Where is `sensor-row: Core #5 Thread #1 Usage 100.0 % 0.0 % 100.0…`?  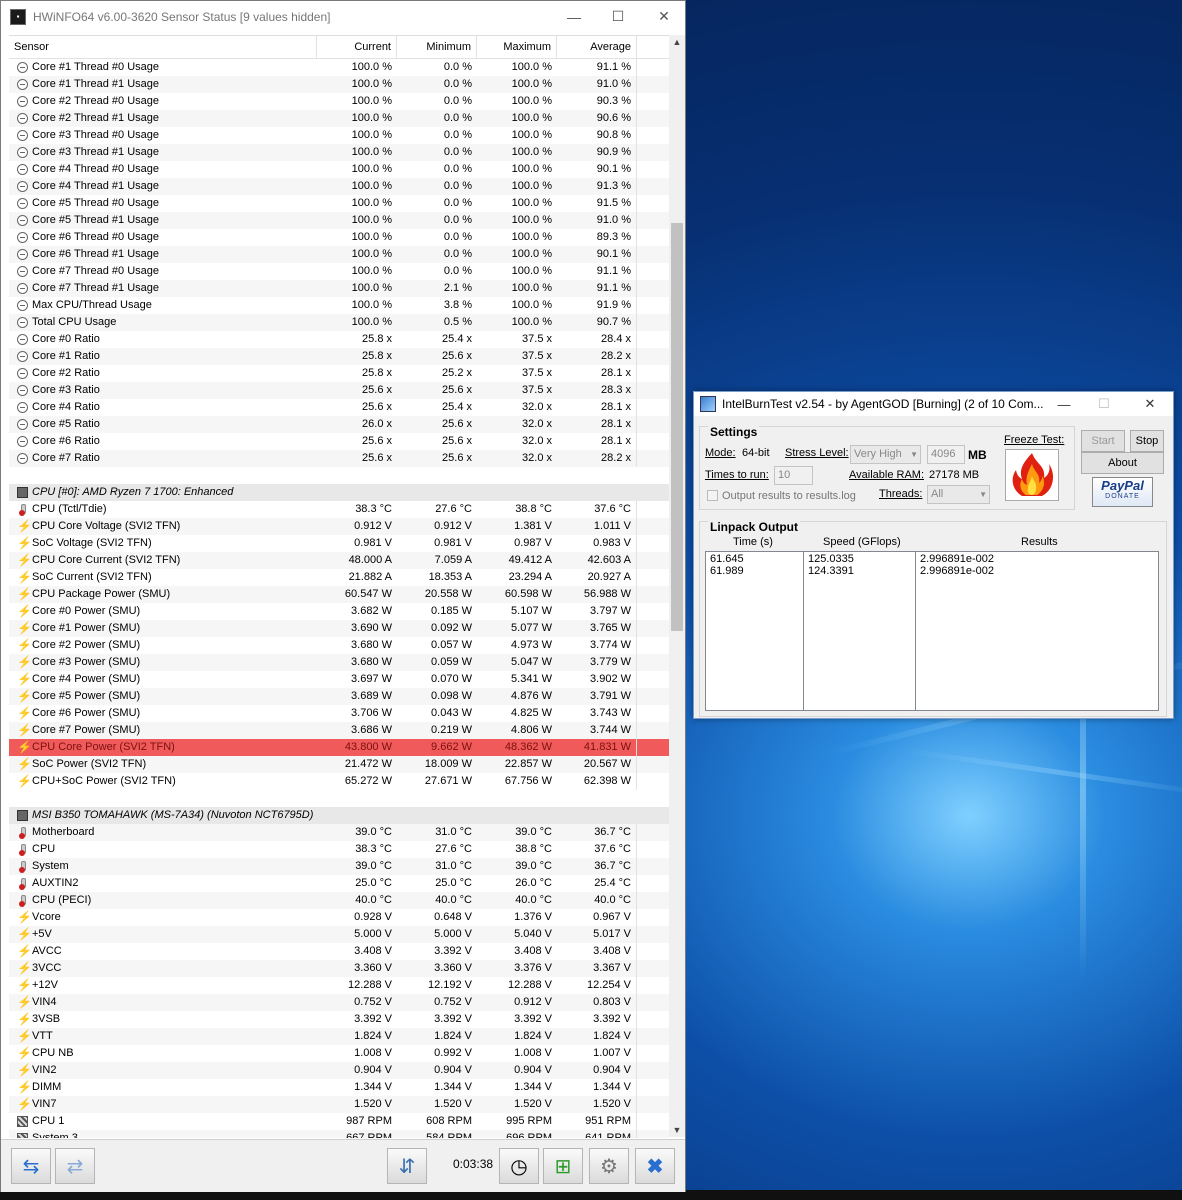
sensor-row: Core #5 Thread #1 Usage 100.0 % 0.0 % 100.0… is located at coordinates (339, 220).